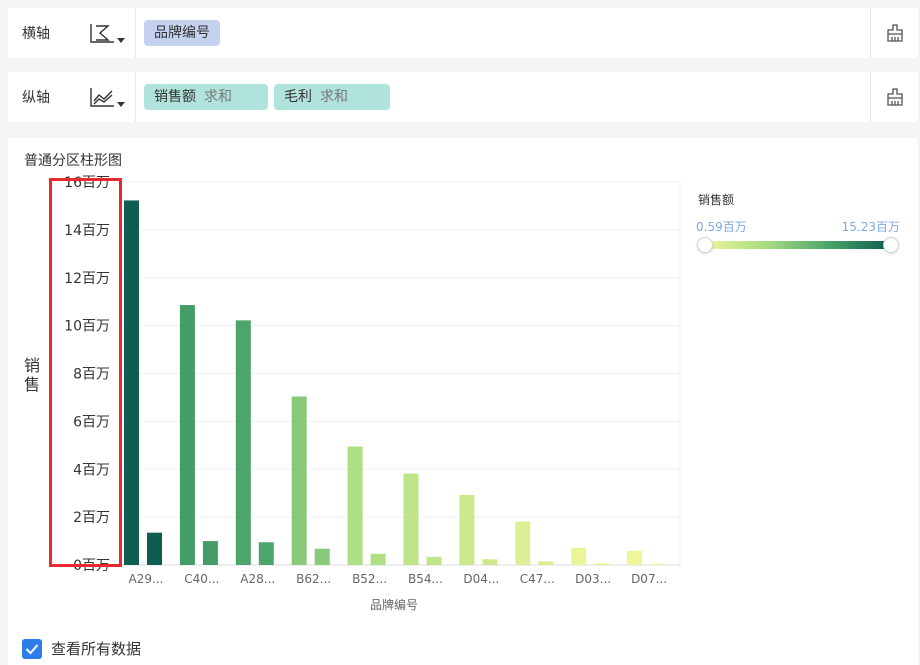 This screenshot has height=665, width=920. Describe the element at coordinates (36, 34) in the screenshot. I see `x-axis-label: 横轴` at that location.